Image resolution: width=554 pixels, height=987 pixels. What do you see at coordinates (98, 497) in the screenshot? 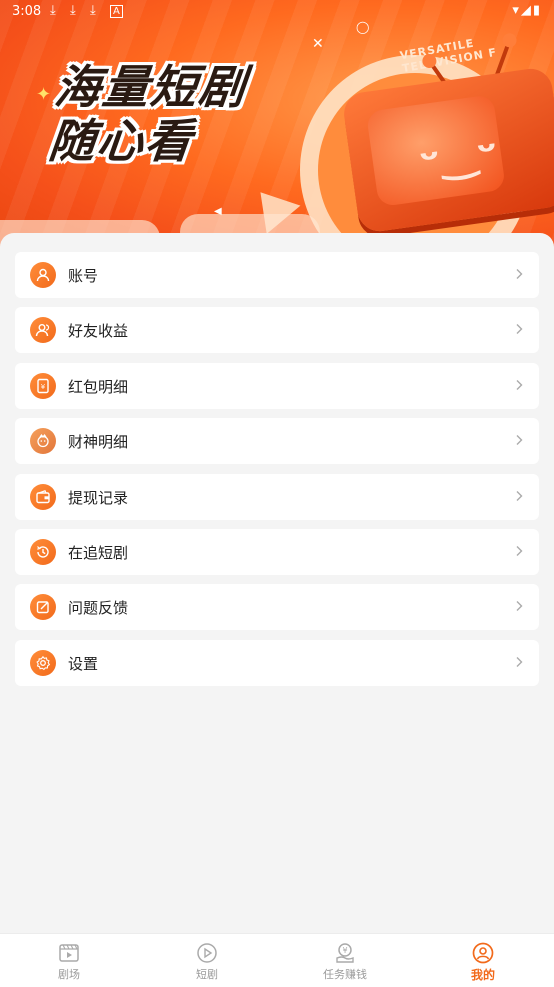
I see `menu-item-label: 提现记录` at bounding box center [98, 497].